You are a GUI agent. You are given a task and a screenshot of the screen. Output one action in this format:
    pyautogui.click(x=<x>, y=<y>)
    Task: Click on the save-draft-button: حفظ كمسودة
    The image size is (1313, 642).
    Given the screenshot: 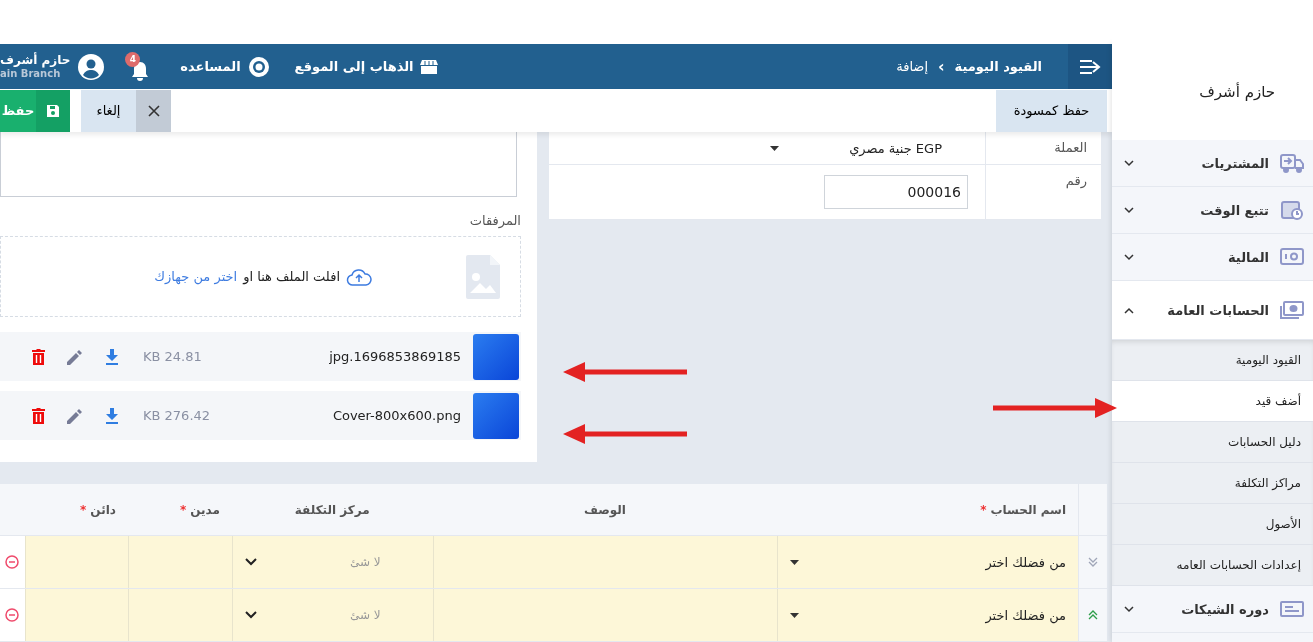 What is the action you would take?
    pyautogui.click(x=1051, y=110)
    